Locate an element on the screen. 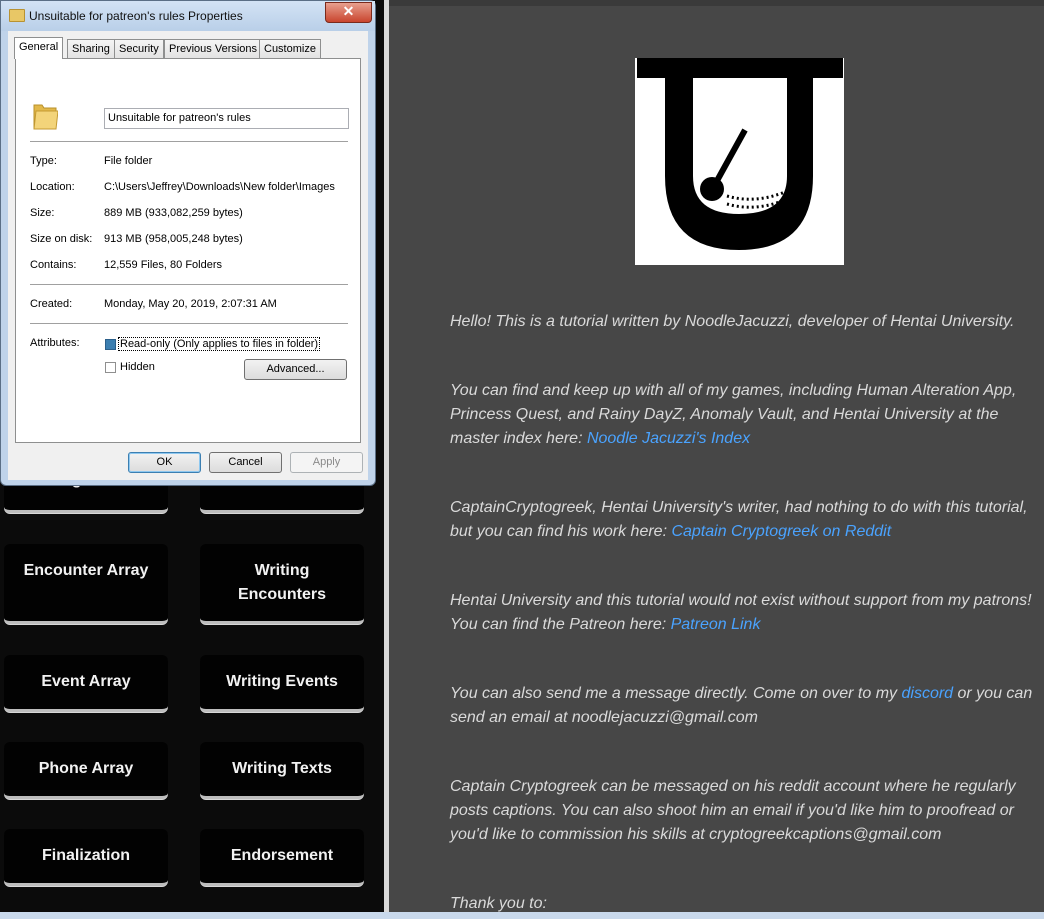 The height and width of the screenshot is (919, 1044). writing-texts-button: Writing Texts is located at coordinates (282, 770).